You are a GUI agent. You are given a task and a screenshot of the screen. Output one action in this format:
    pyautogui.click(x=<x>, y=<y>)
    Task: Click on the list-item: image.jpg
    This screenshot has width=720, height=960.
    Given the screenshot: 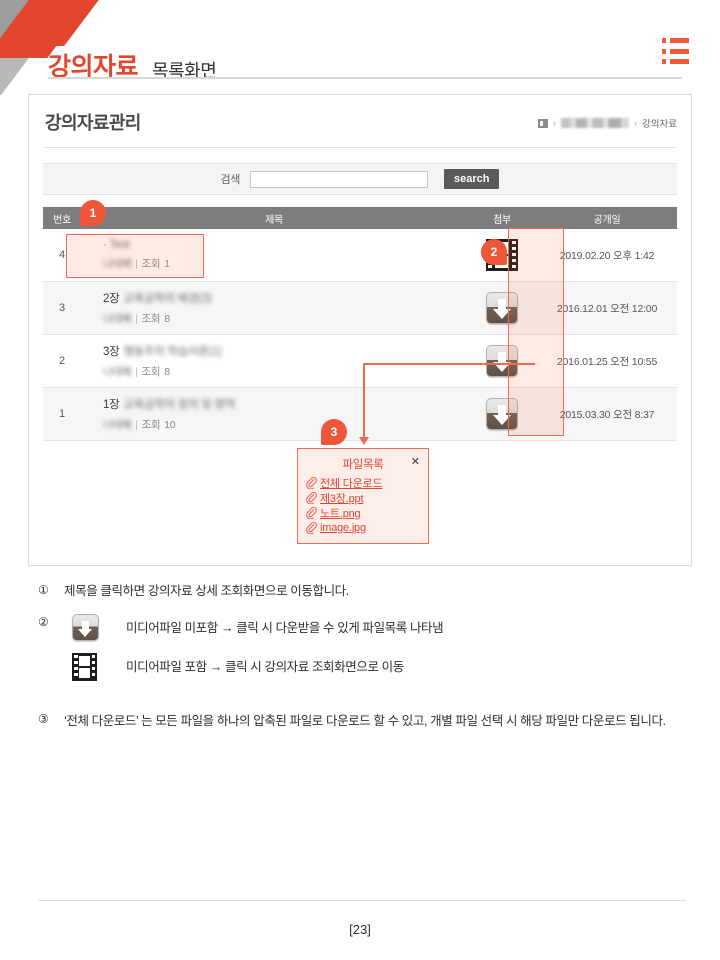 What is the action you would take?
    pyautogui.click(x=363, y=527)
    